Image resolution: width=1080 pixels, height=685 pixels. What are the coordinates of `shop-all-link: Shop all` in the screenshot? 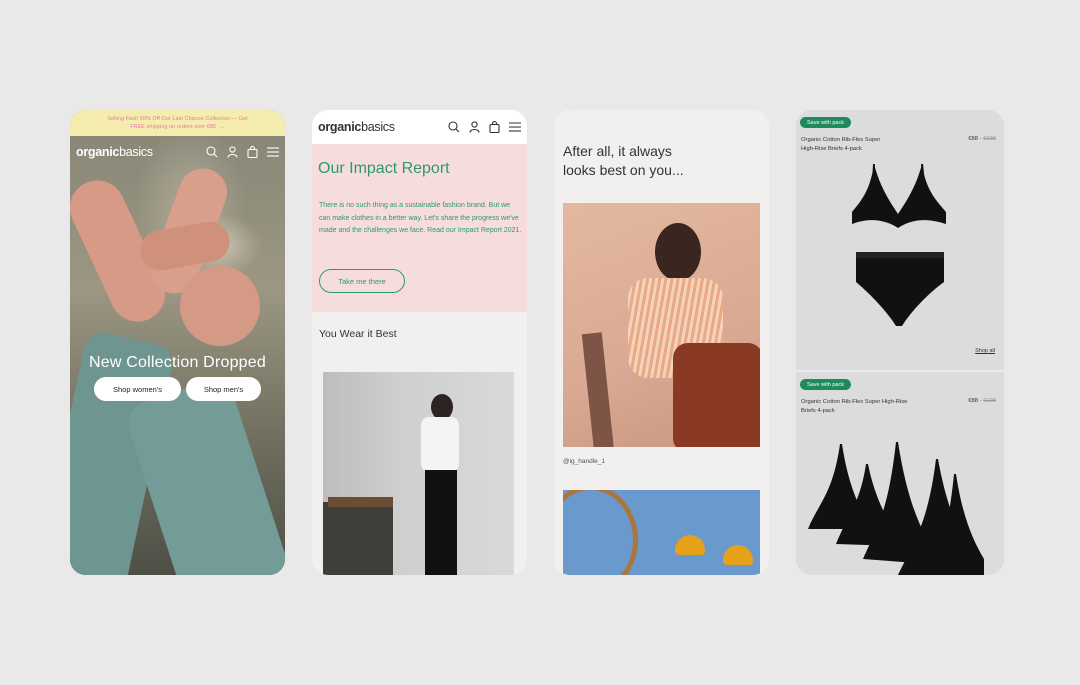 It's located at (985, 351).